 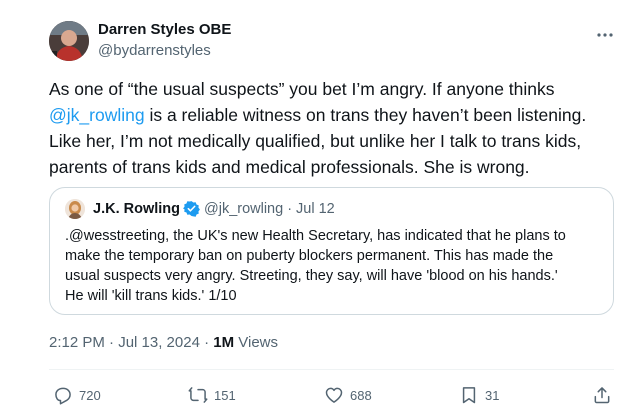 I want to click on quoted-author-handle: @jk_rowling, so click(x=244, y=208).